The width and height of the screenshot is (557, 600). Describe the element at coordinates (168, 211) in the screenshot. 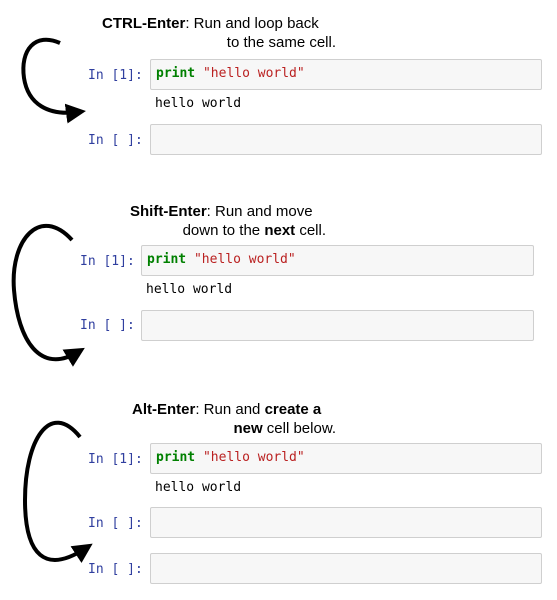

I see `shortcut-shift-enter: Shift-Enter` at that location.